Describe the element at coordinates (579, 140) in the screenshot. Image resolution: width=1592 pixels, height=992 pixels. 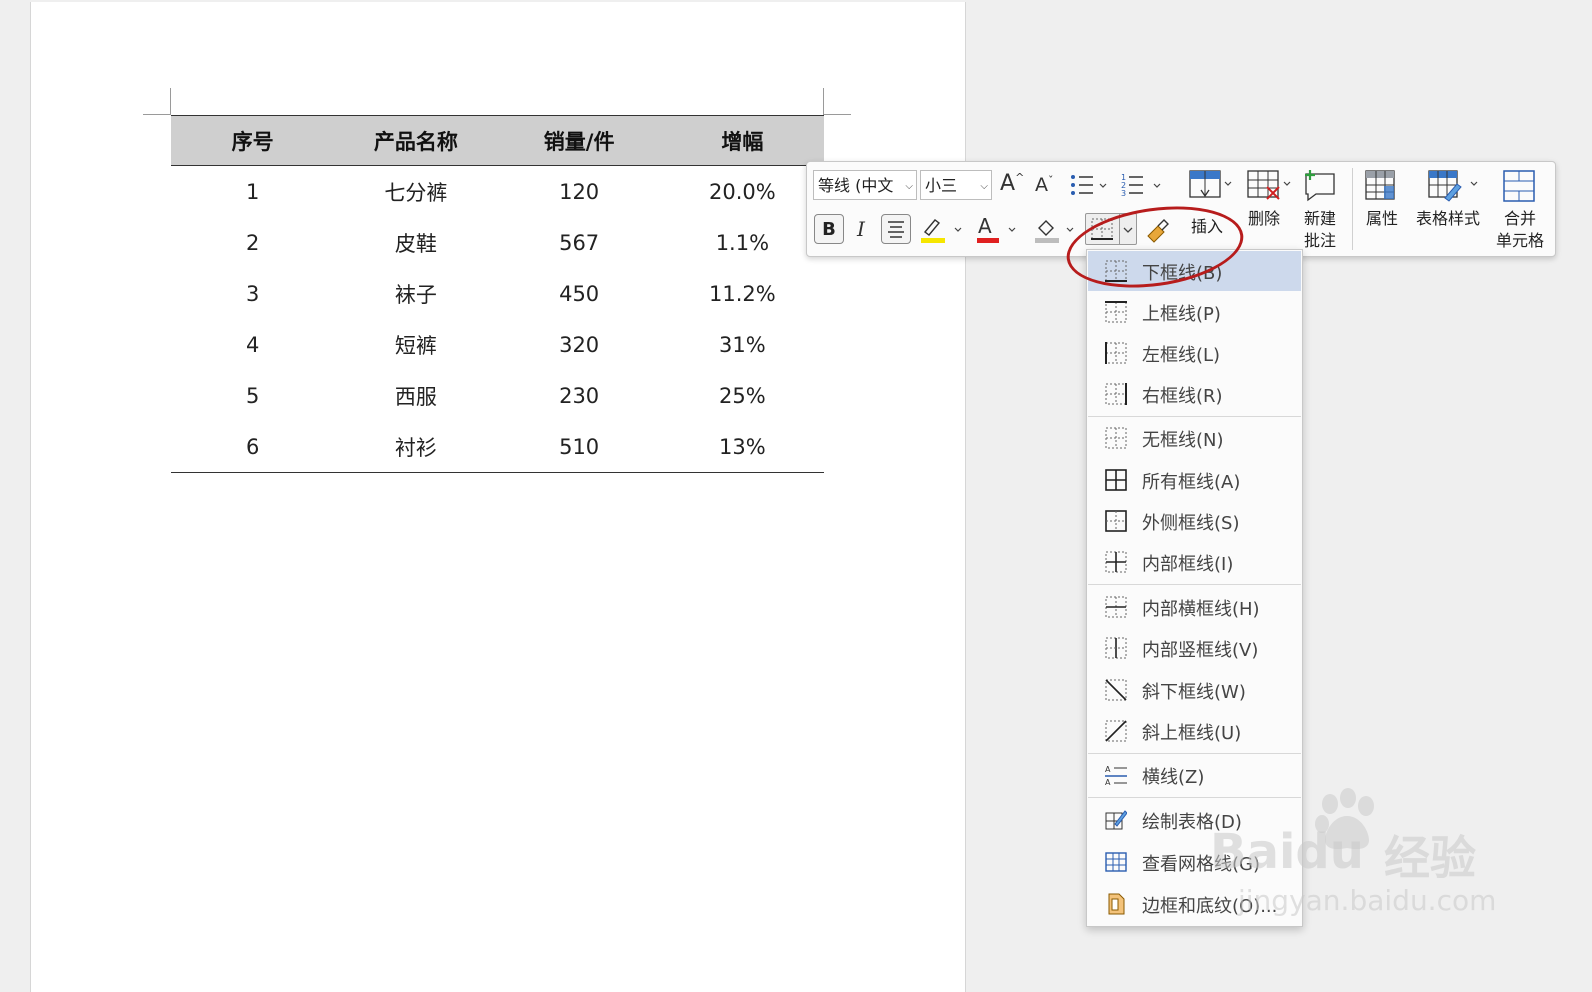
I see `header-cell: 销量/件` at that location.